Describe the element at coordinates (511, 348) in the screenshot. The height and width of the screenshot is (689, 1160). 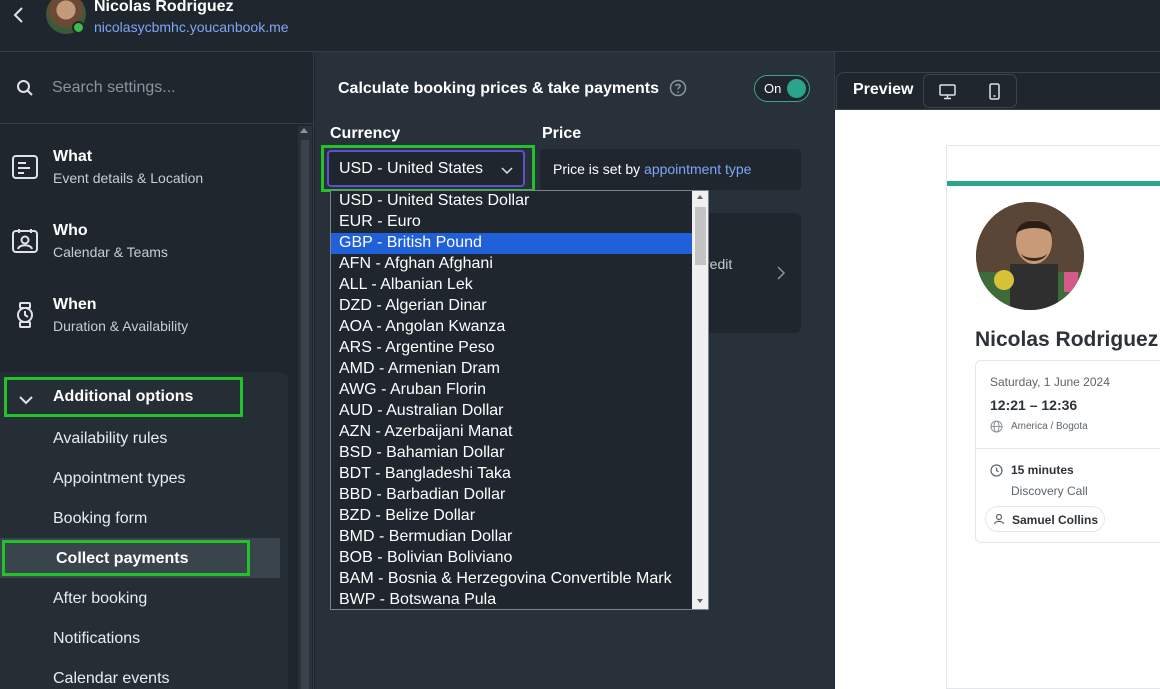
I see `currency-option: ARS - Argentine Peso` at that location.